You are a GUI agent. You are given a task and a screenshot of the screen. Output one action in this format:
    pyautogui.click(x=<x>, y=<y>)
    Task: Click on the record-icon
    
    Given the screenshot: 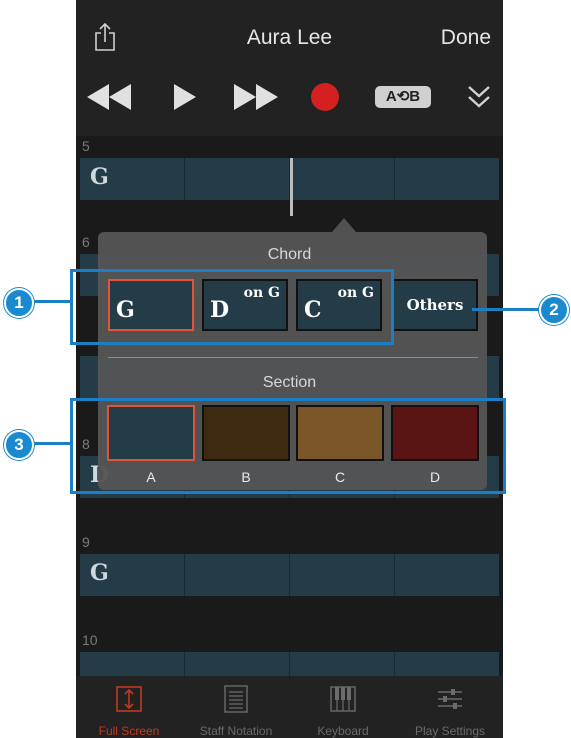 What is the action you would take?
    pyautogui.click(x=325, y=97)
    